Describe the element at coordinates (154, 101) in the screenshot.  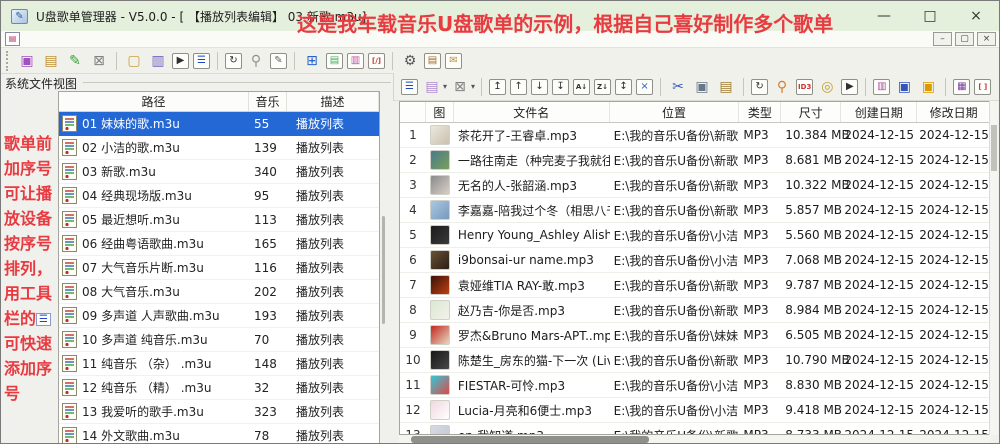
I see `column-header-path: 路径` at that location.